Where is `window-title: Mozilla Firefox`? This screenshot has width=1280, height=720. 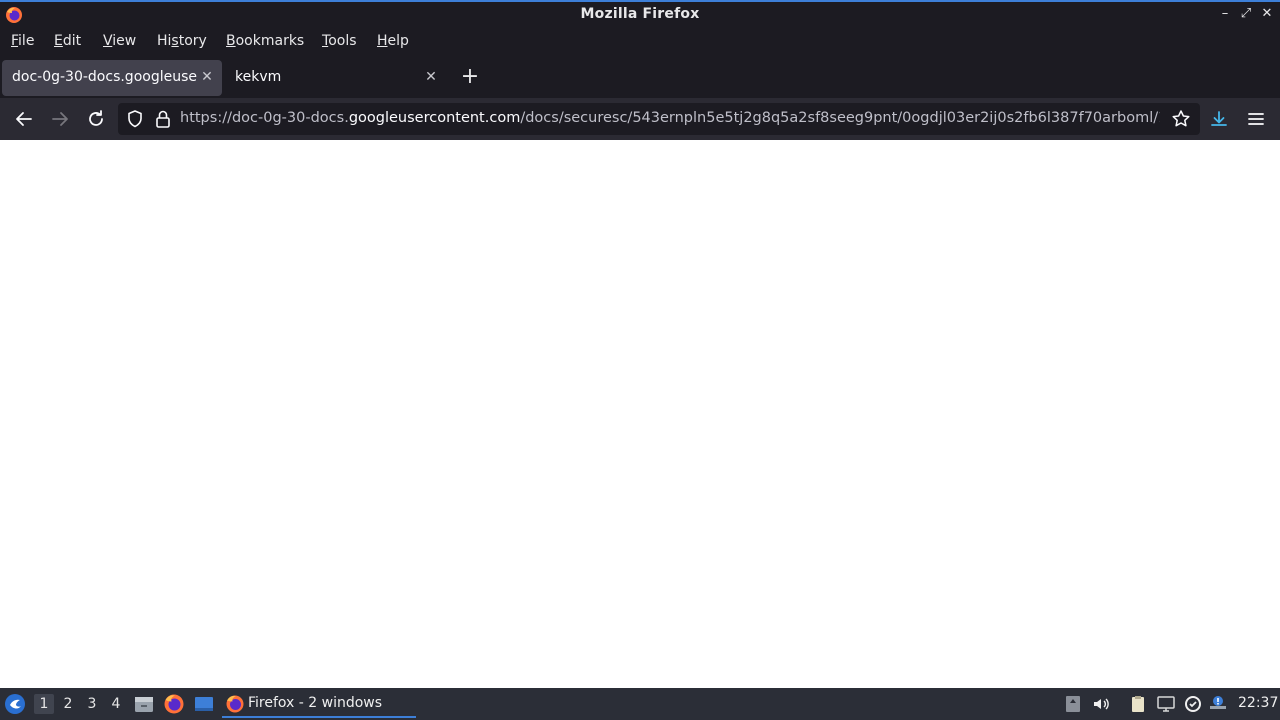
window-title: Mozilla Firefox is located at coordinates (640, 14).